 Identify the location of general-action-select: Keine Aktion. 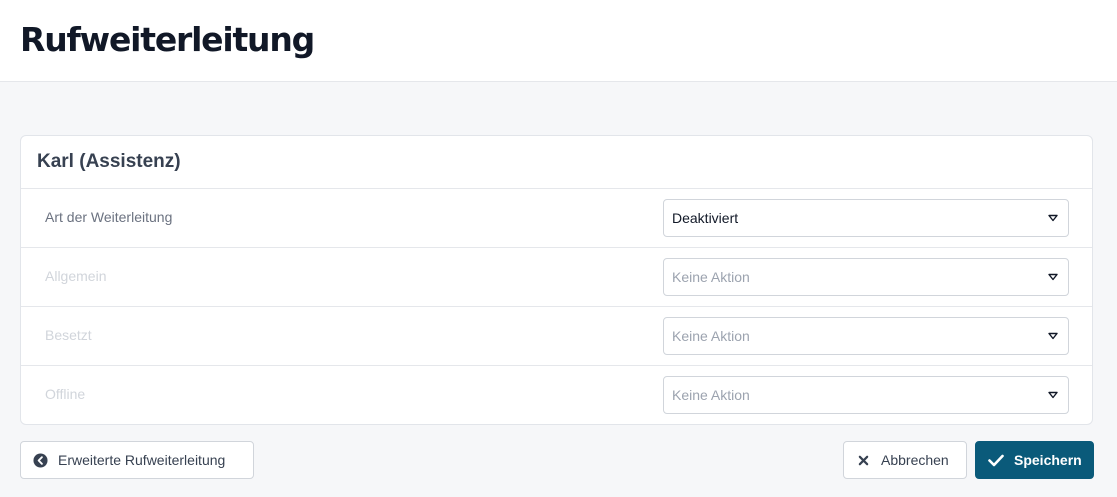
(866, 277).